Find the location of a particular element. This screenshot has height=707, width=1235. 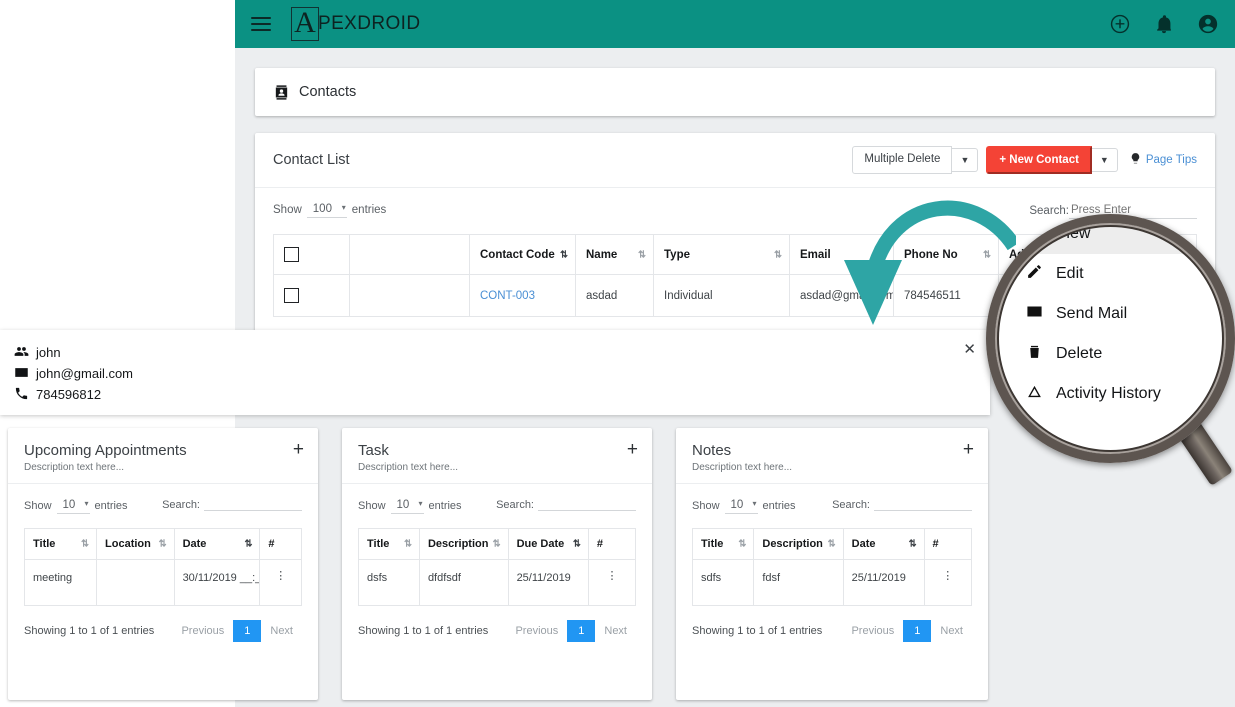

top-navigation-bar: A PEXDROID is located at coordinates (735, 24).